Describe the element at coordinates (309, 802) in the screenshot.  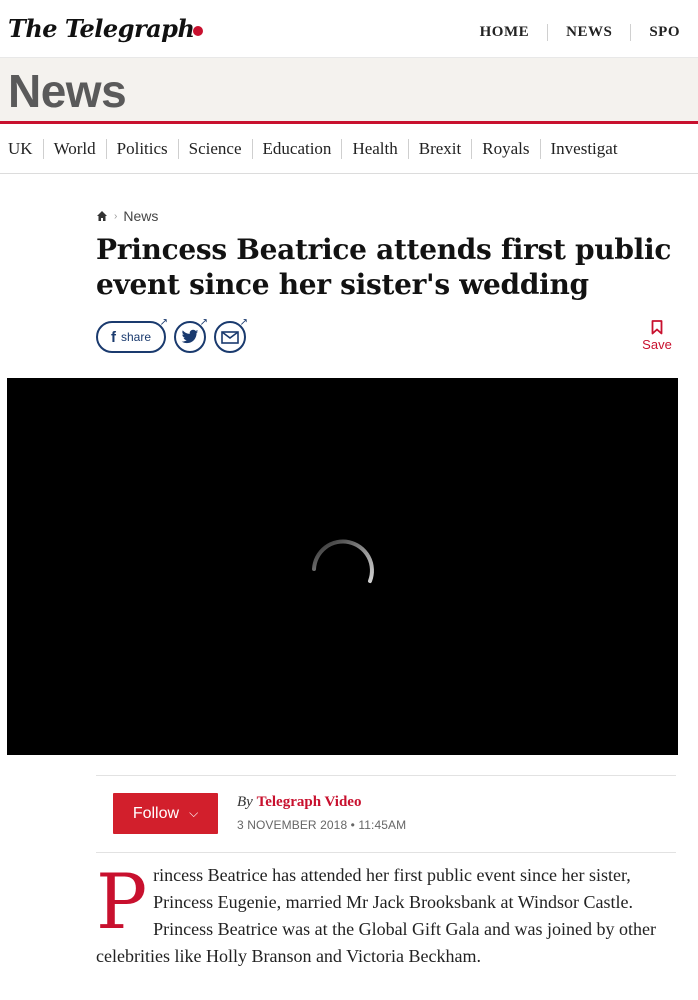
I see `author-link: Telegraph Video` at that location.